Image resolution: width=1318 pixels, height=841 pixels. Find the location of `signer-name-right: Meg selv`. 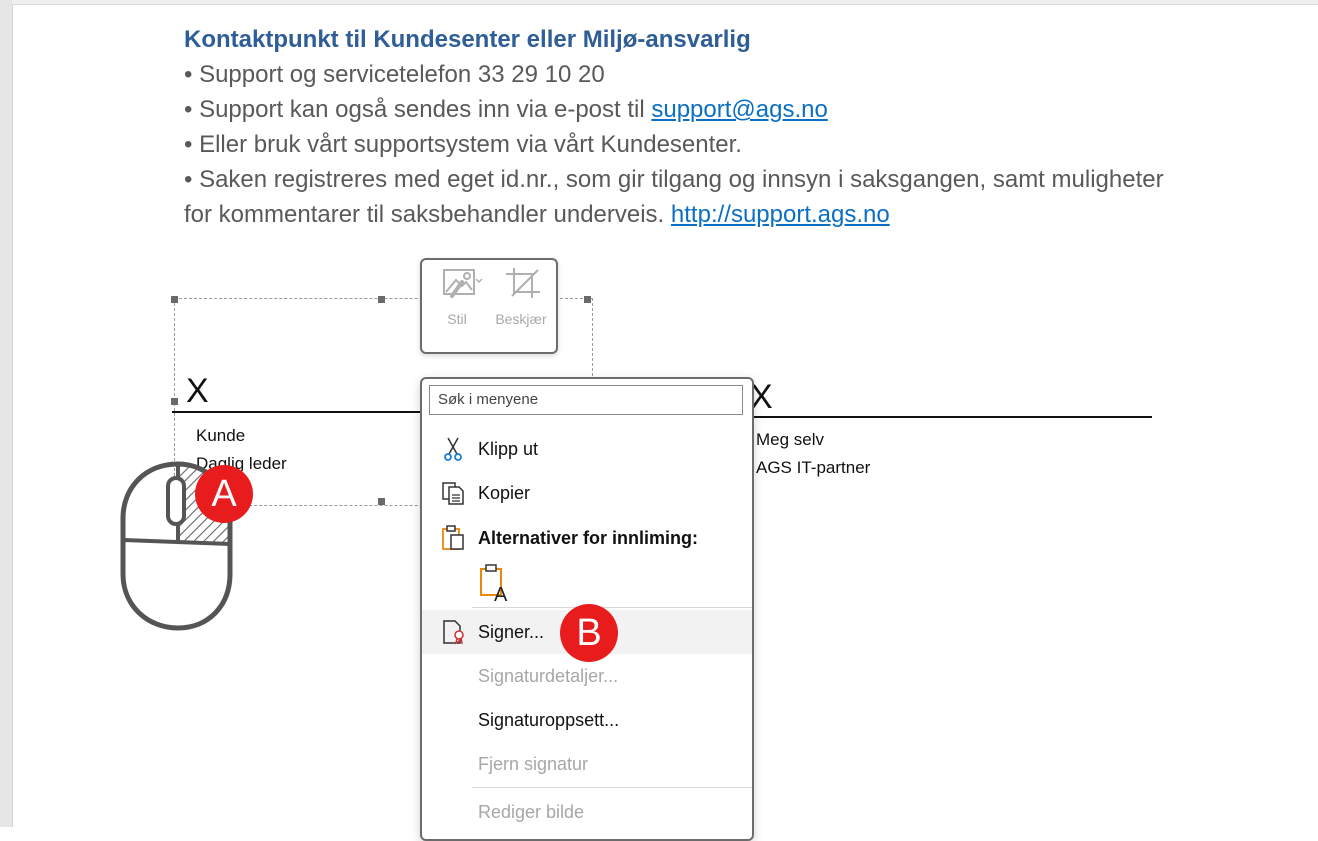

signer-name-right: Meg selv is located at coordinates (790, 439).